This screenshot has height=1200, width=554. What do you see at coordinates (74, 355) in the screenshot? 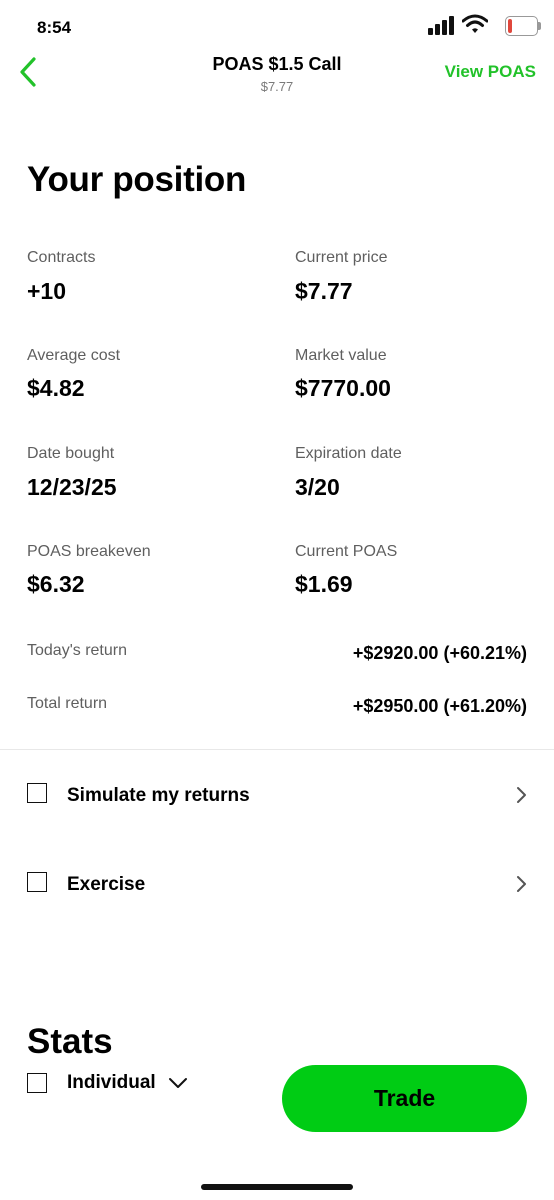
I see `stat-label-average-cost: Average cost` at bounding box center [74, 355].